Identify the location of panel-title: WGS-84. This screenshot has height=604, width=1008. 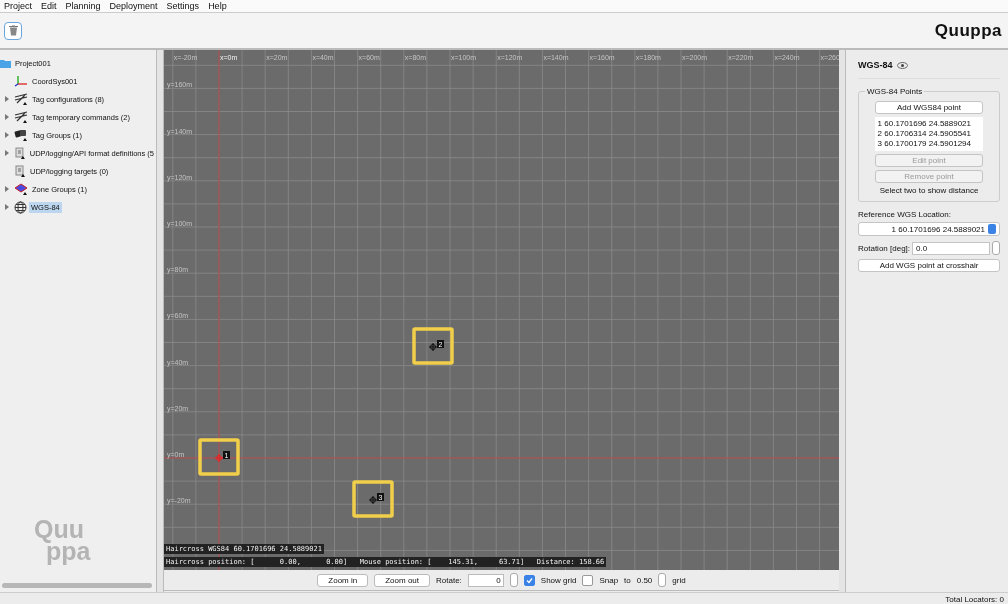
(875, 65).